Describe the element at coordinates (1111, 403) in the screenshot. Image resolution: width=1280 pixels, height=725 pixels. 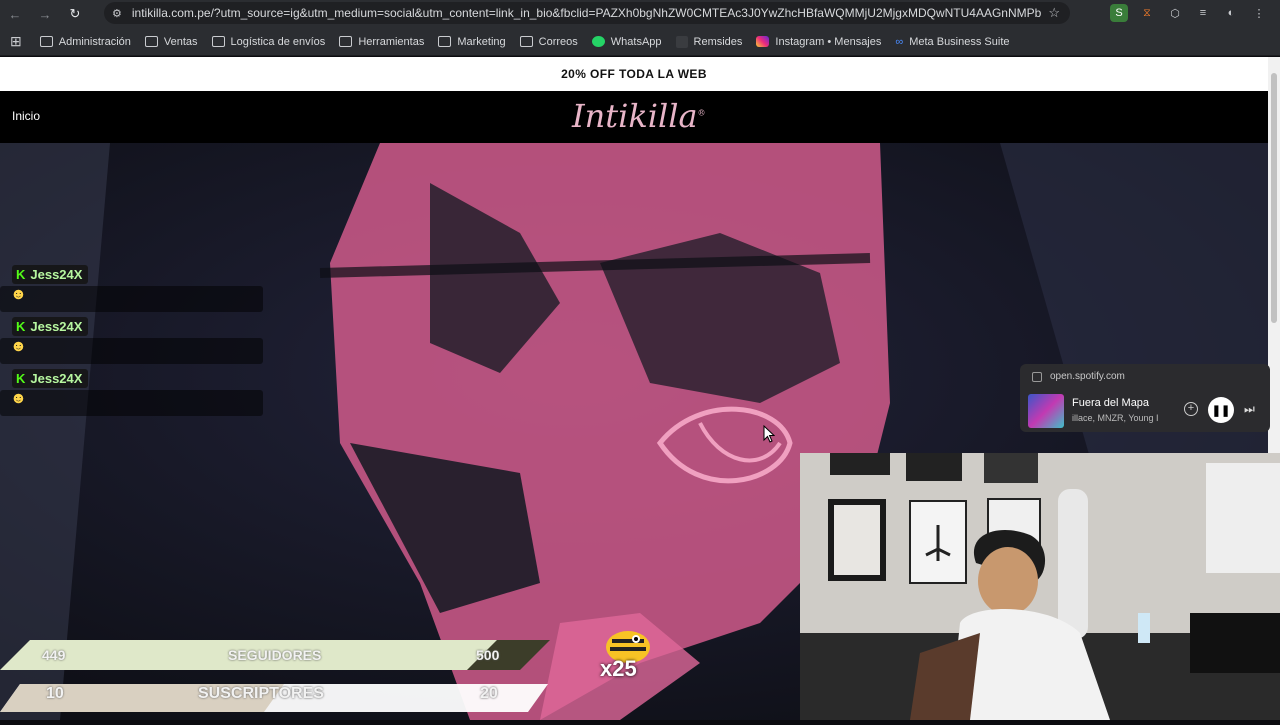
I see `track-title: Fuera del Mapa` at that location.